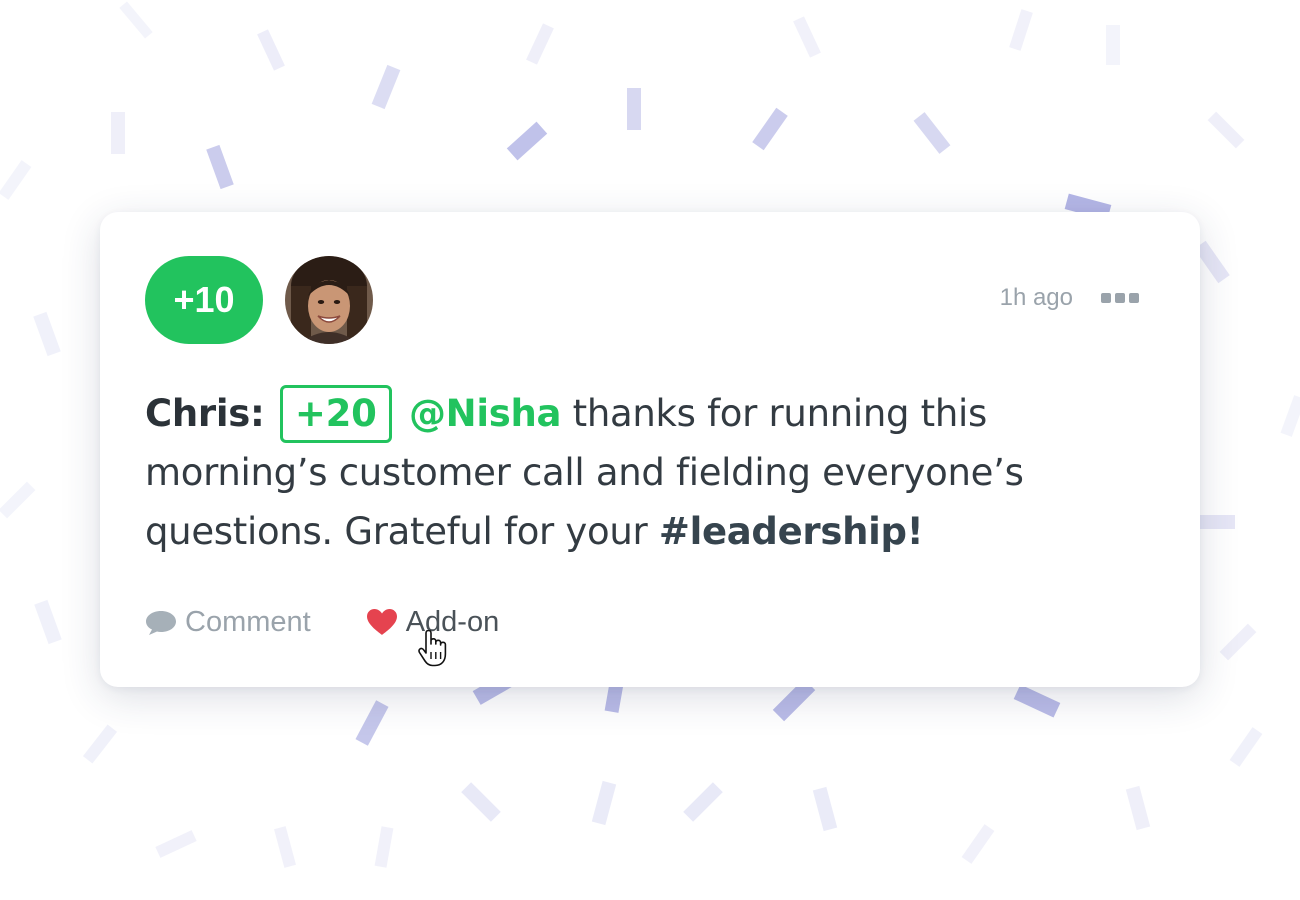 The height and width of the screenshot is (900, 1300). What do you see at coordinates (329, 300) in the screenshot?
I see `avatar` at bounding box center [329, 300].